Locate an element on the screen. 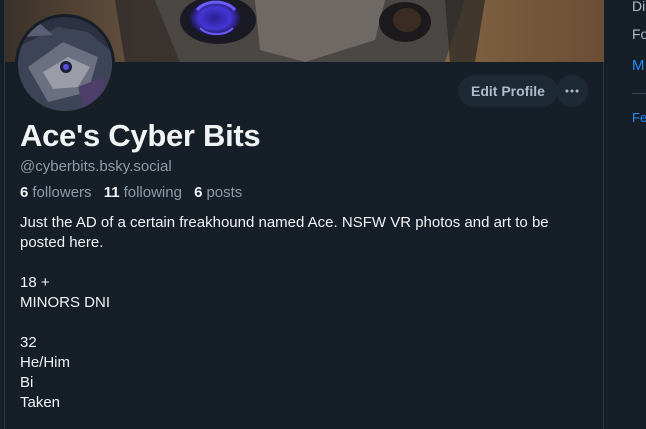 This screenshot has height=429, width=646. following-stat: 11 following is located at coordinates (143, 192).